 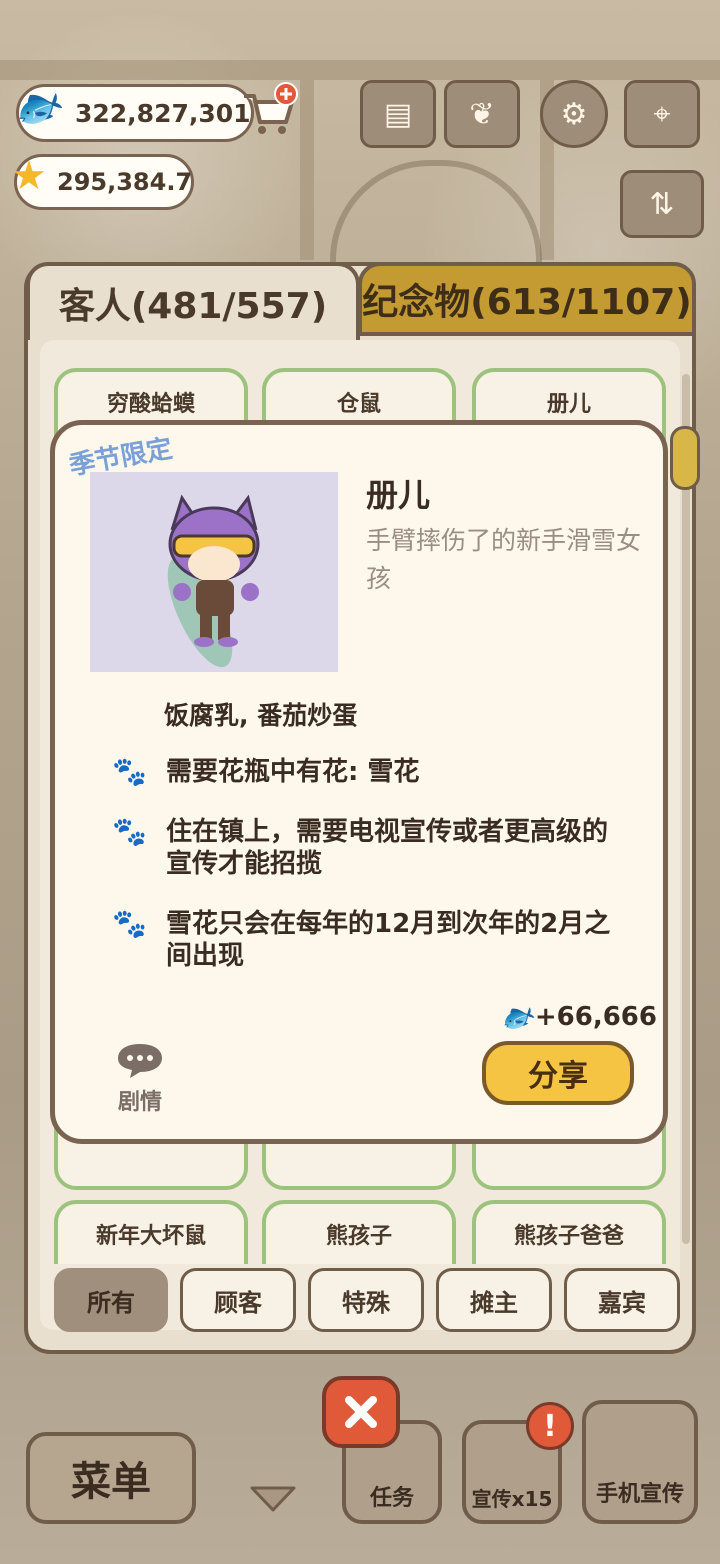 What do you see at coordinates (527, 299) in the screenshot?
I see `tab-souvenirs: 纪念物(613/1107)` at bounding box center [527, 299].